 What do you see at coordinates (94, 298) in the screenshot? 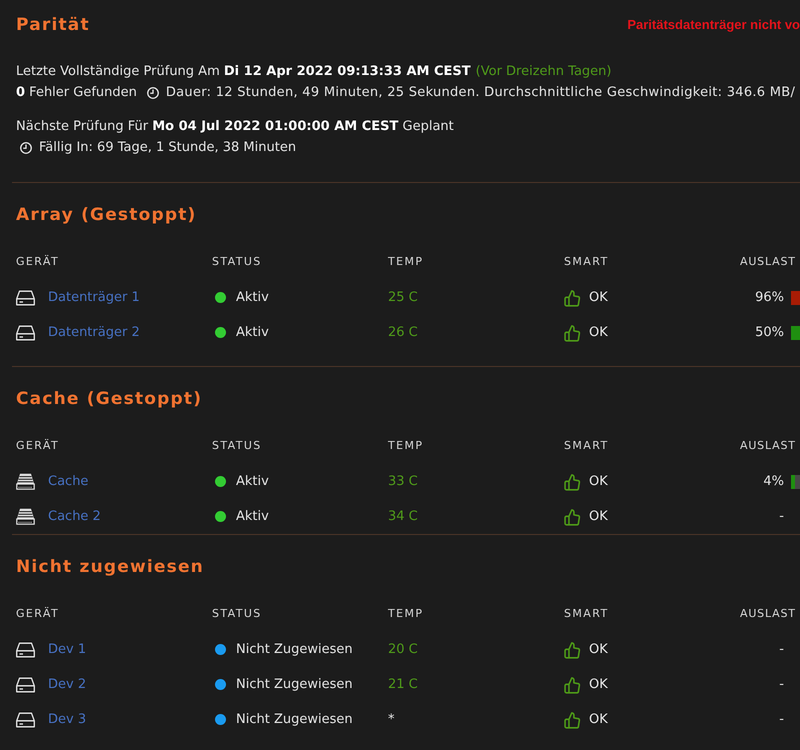
I see `device-link: Datenträger 1` at bounding box center [94, 298].